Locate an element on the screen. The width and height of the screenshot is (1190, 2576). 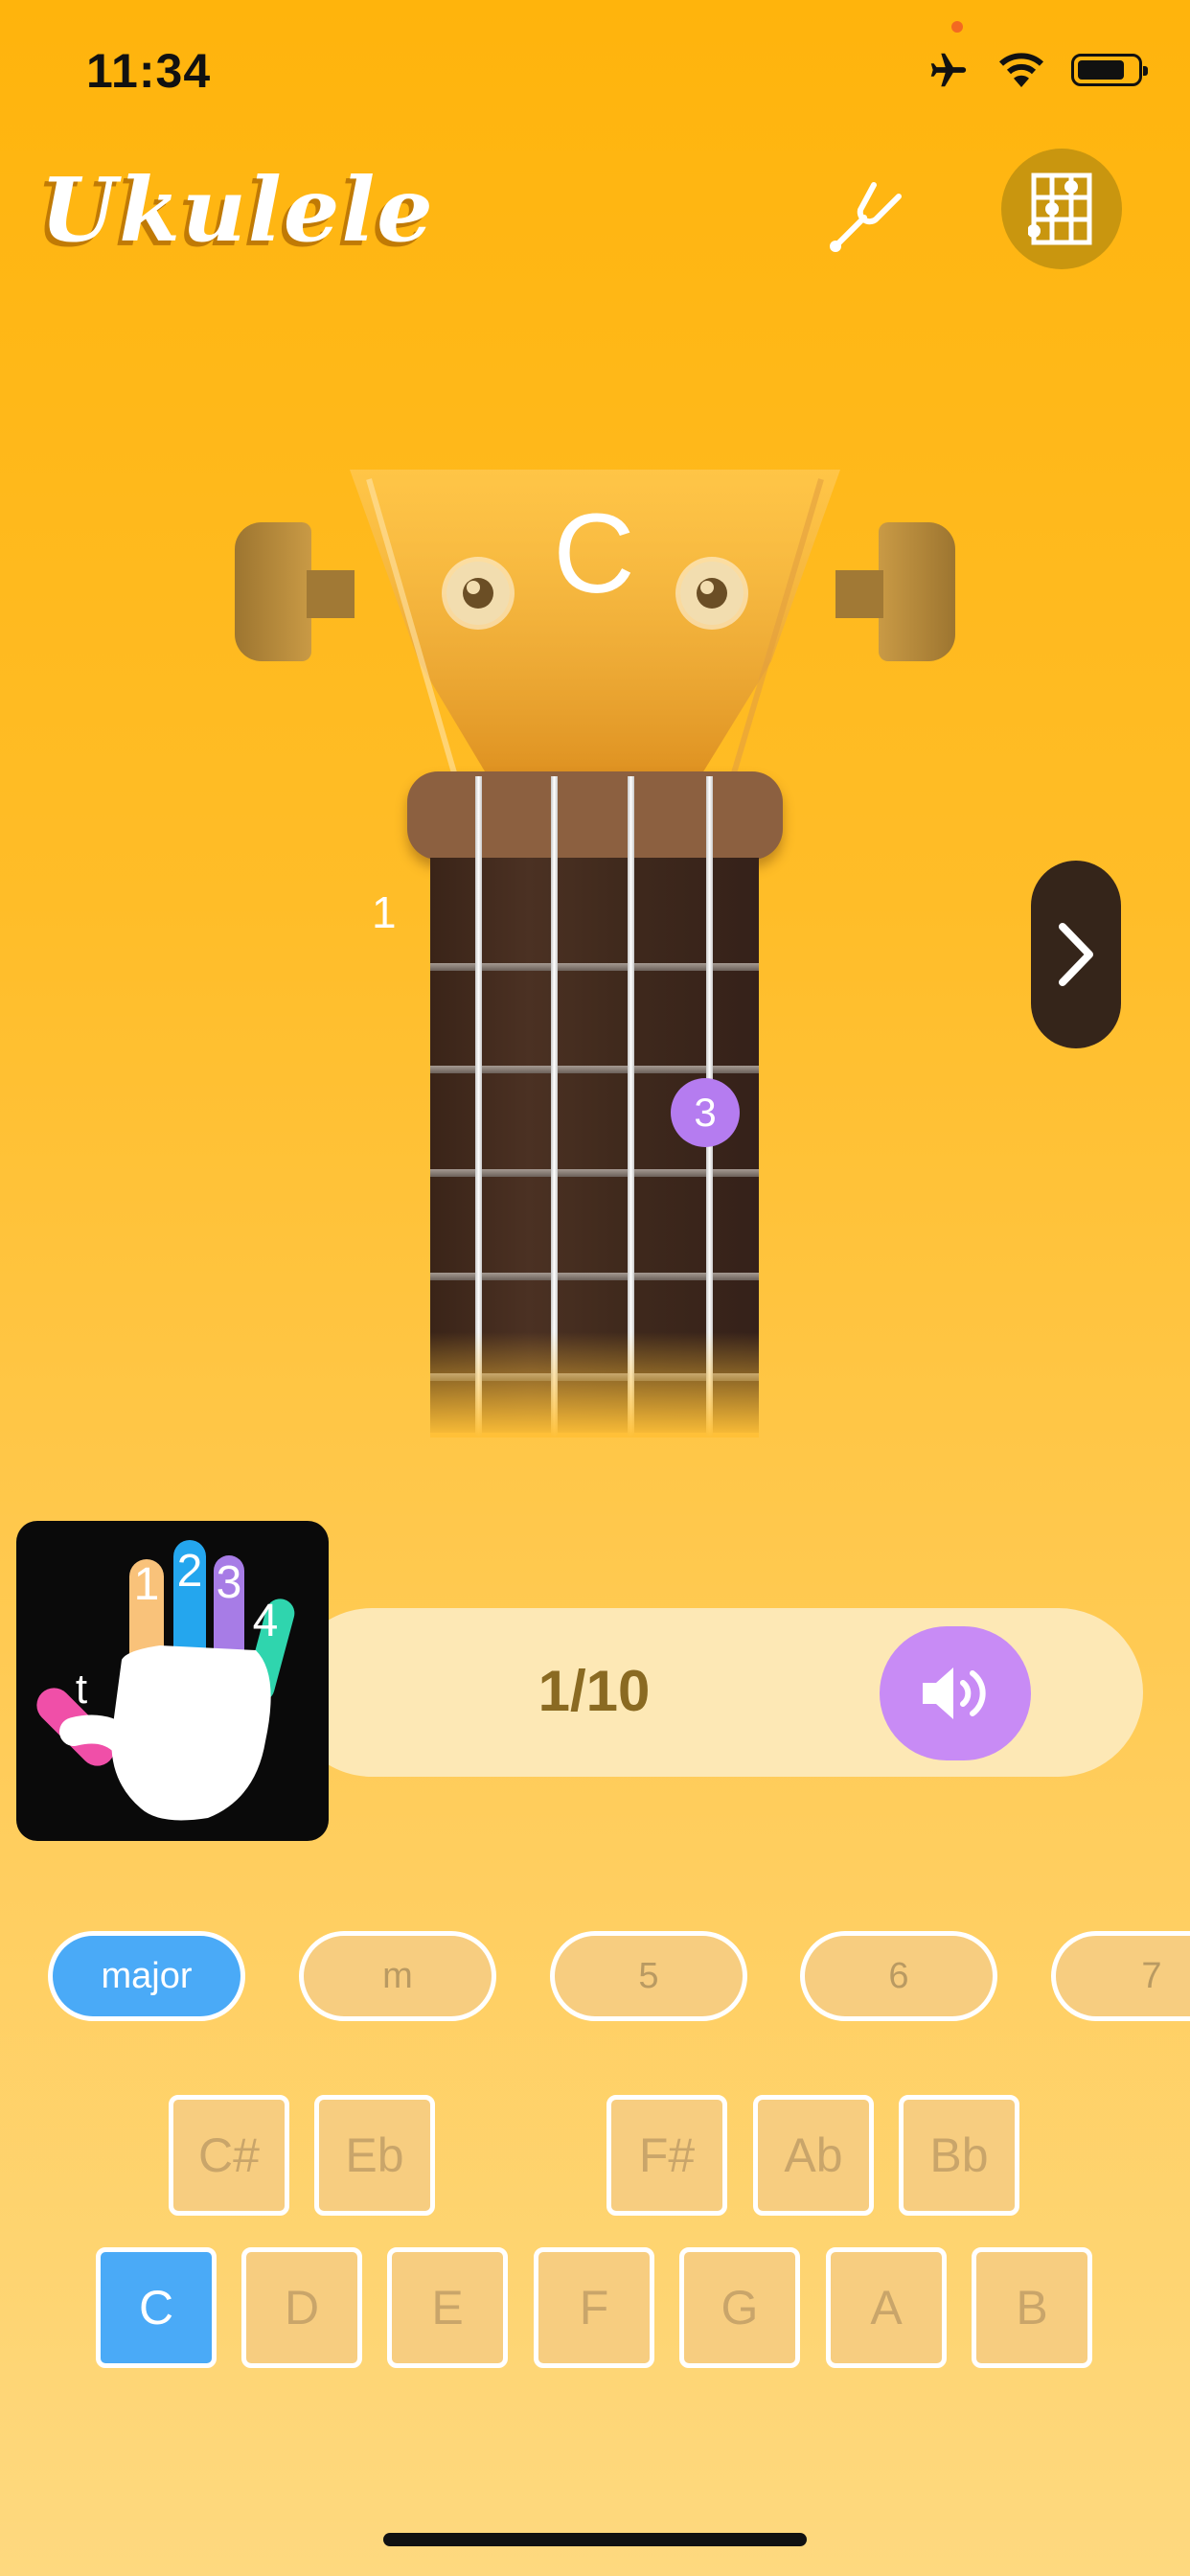
battery-icon is located at coordinates (1109, 70).